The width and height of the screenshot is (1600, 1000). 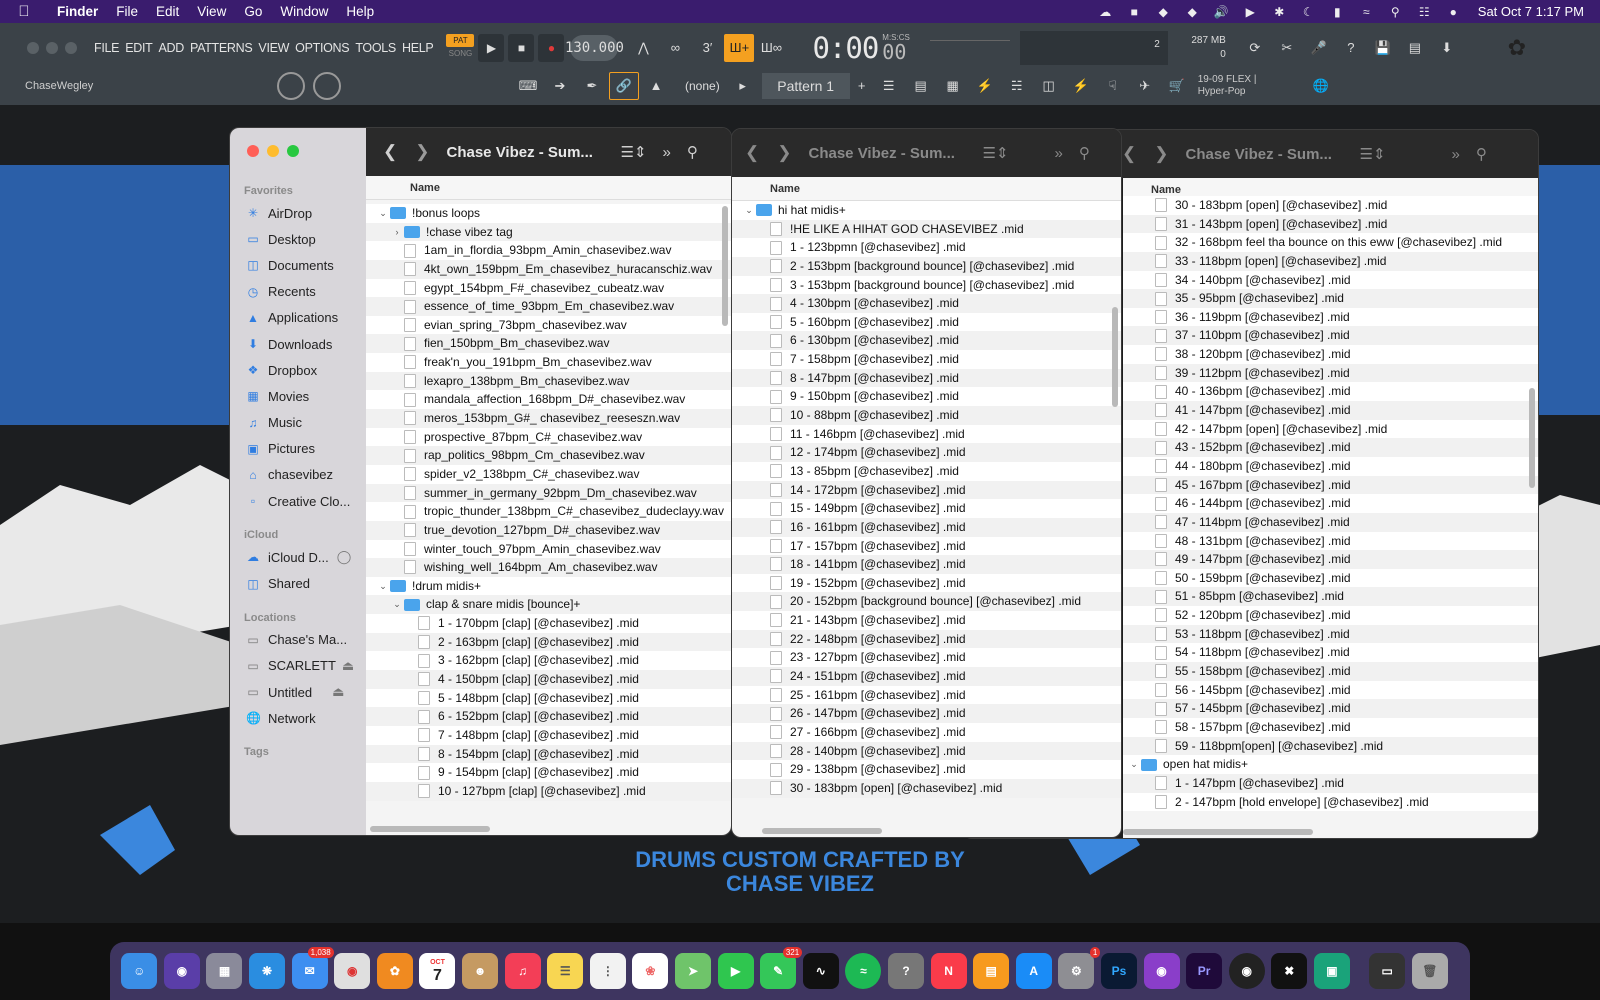 What do you see at coordinates (1319, 48) in the screenshot?
I see `microphone-icon: 🎤` at bounding box center [1319, 48].